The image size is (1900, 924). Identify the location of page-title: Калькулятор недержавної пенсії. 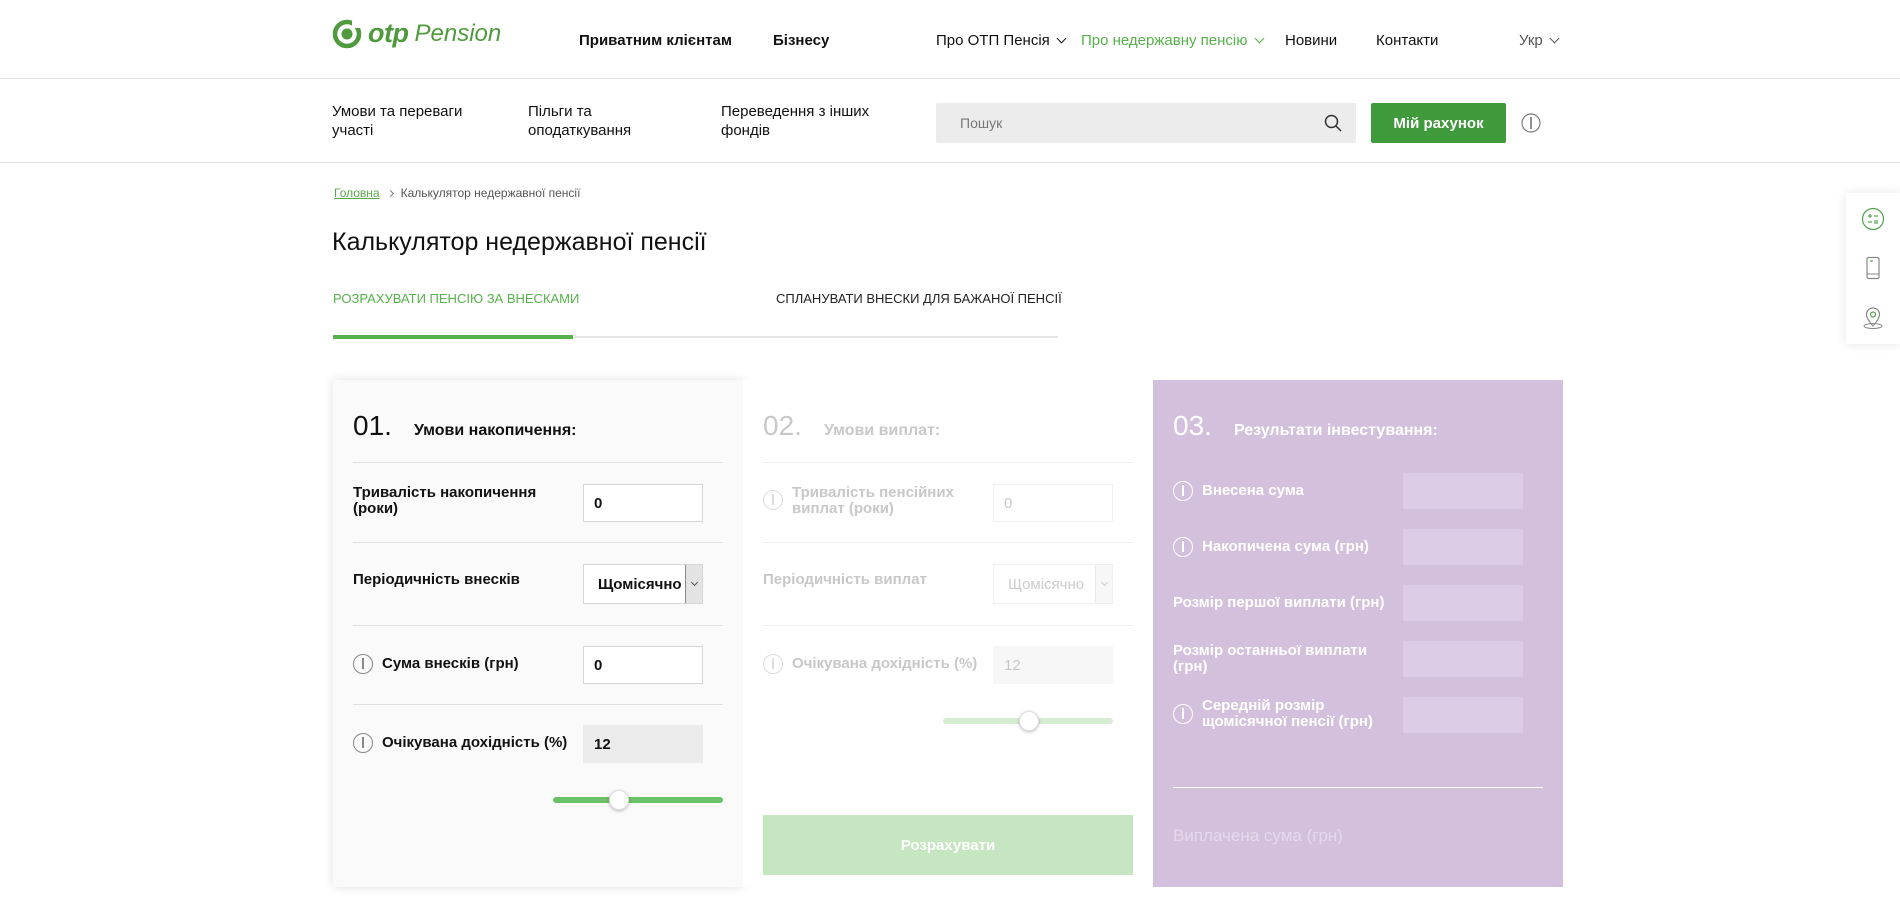
(519, 242).